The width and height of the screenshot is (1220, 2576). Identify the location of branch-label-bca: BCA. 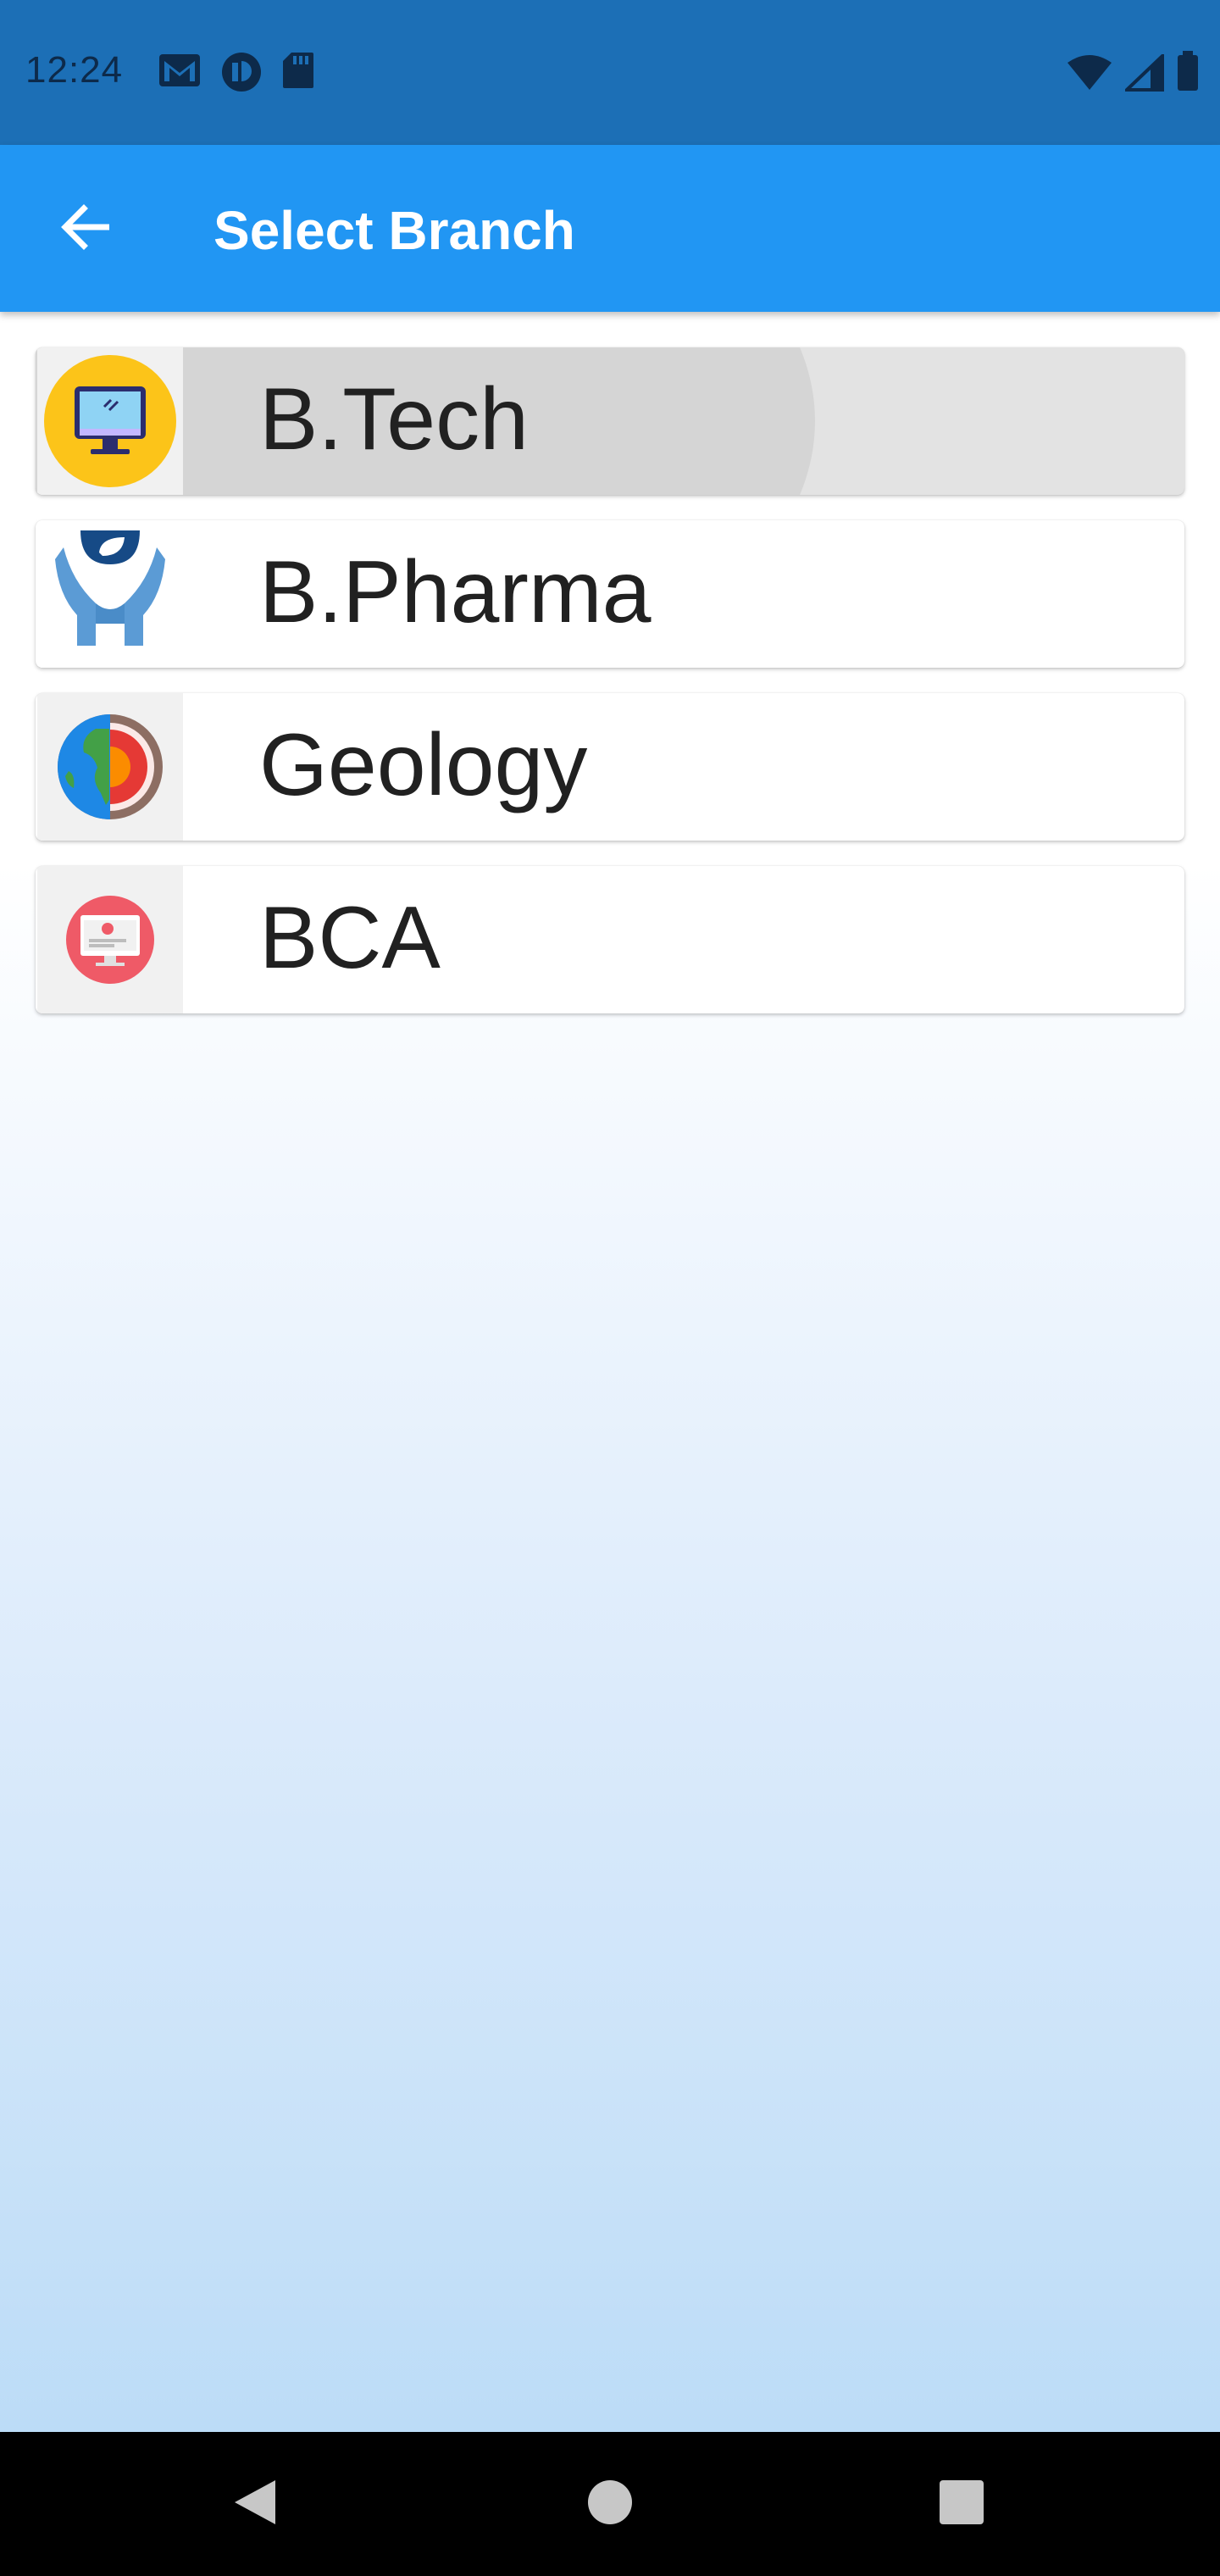
(350, 938).